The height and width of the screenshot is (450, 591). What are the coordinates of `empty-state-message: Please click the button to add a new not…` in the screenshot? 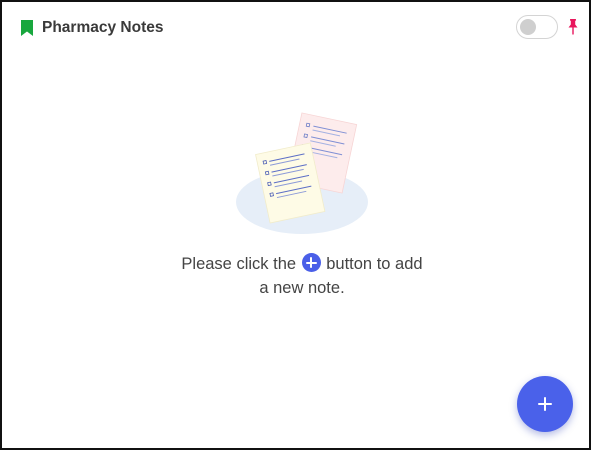 It's located at (302, 276).